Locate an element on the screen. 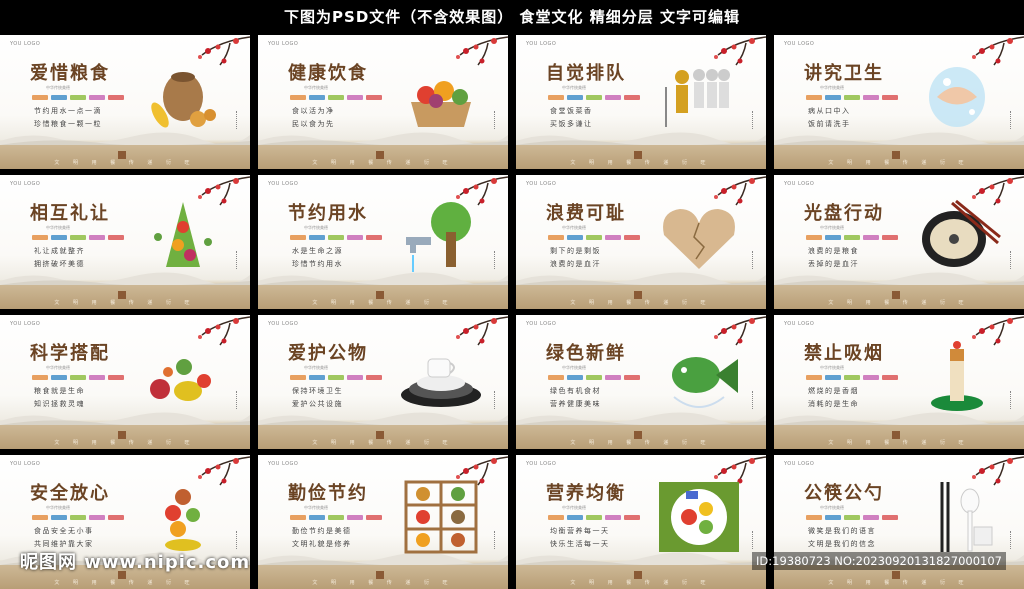 The width and height of the screenshot is (1024, 589). slogan-line-1: 均衡营养每一天 is located at coordinates (580, 531).